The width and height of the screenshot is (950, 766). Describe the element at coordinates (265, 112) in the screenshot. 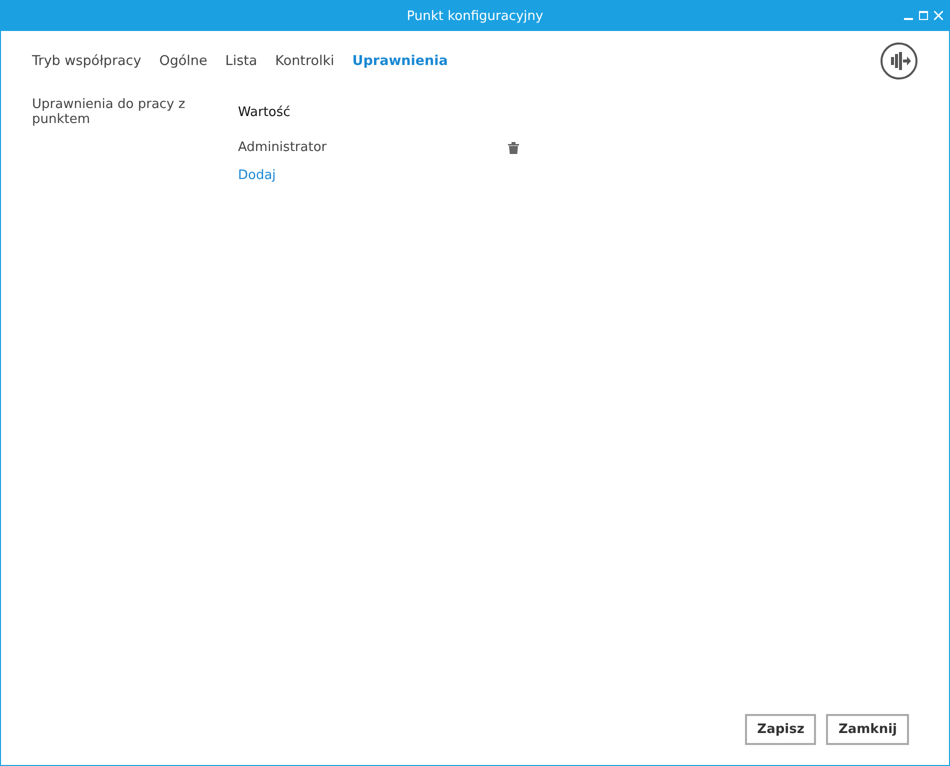

I see `column-header: Wartość` at that location.